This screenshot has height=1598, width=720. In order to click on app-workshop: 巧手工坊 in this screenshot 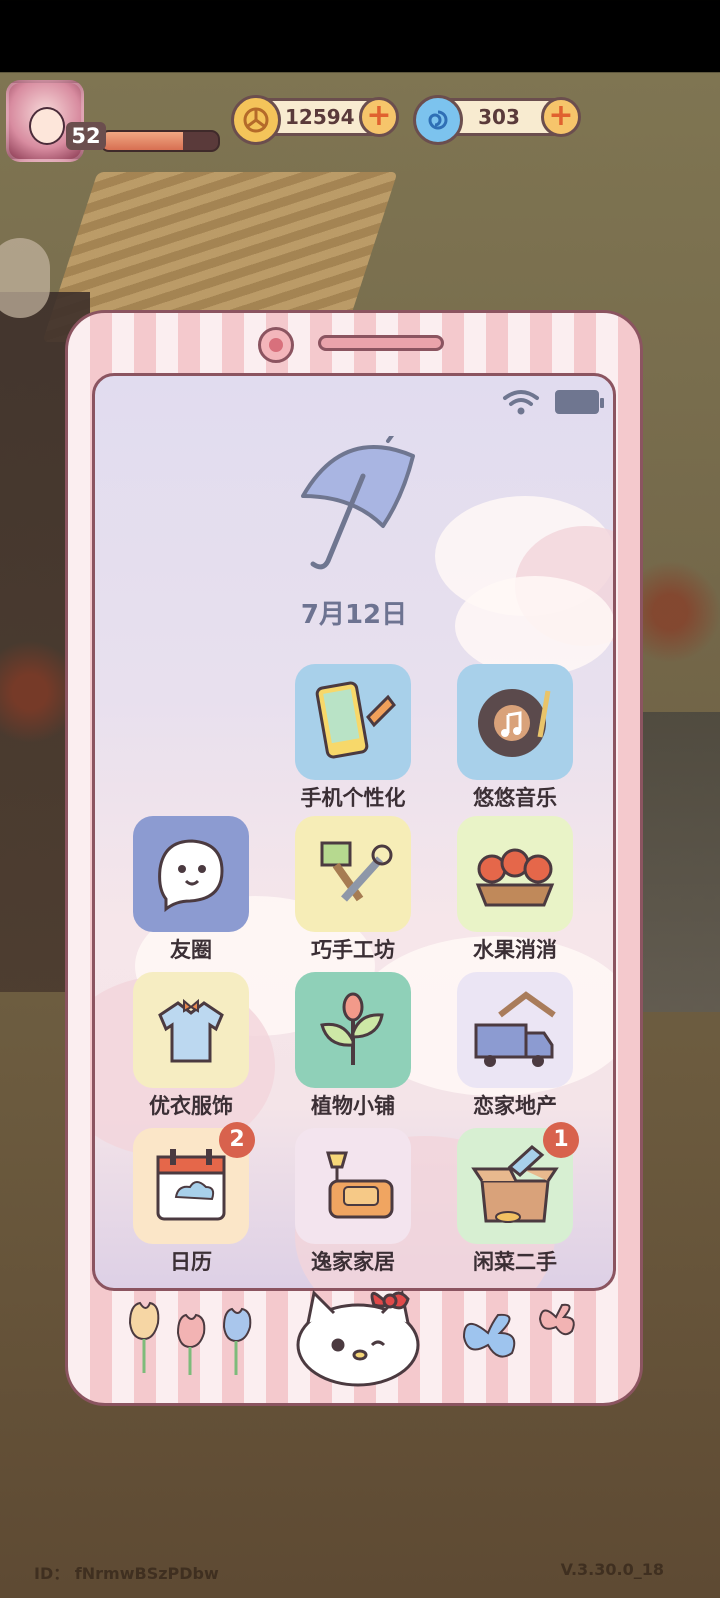, I will do `click(353, 889)`.